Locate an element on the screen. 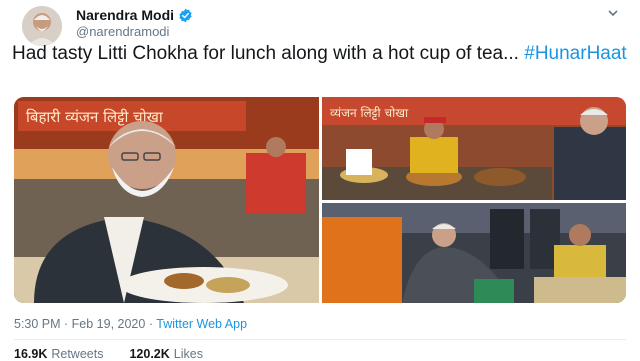  author-row: Narendra Modi is located at coordinates (134, 15).